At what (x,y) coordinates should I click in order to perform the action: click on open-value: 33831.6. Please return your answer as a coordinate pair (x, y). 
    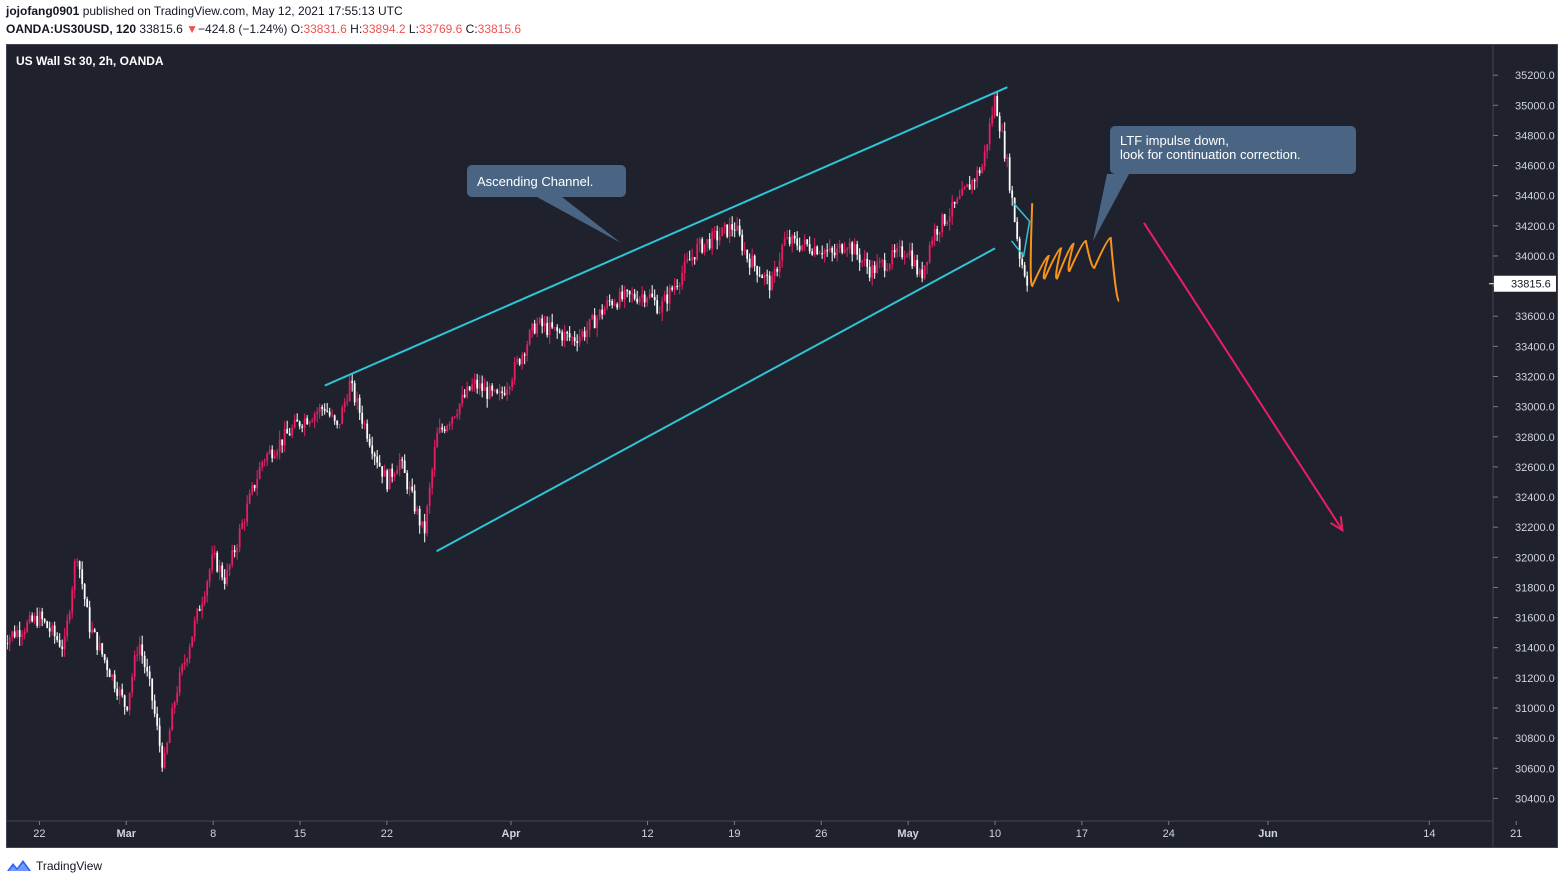
    Looking at the image, I should click on (325, 29).